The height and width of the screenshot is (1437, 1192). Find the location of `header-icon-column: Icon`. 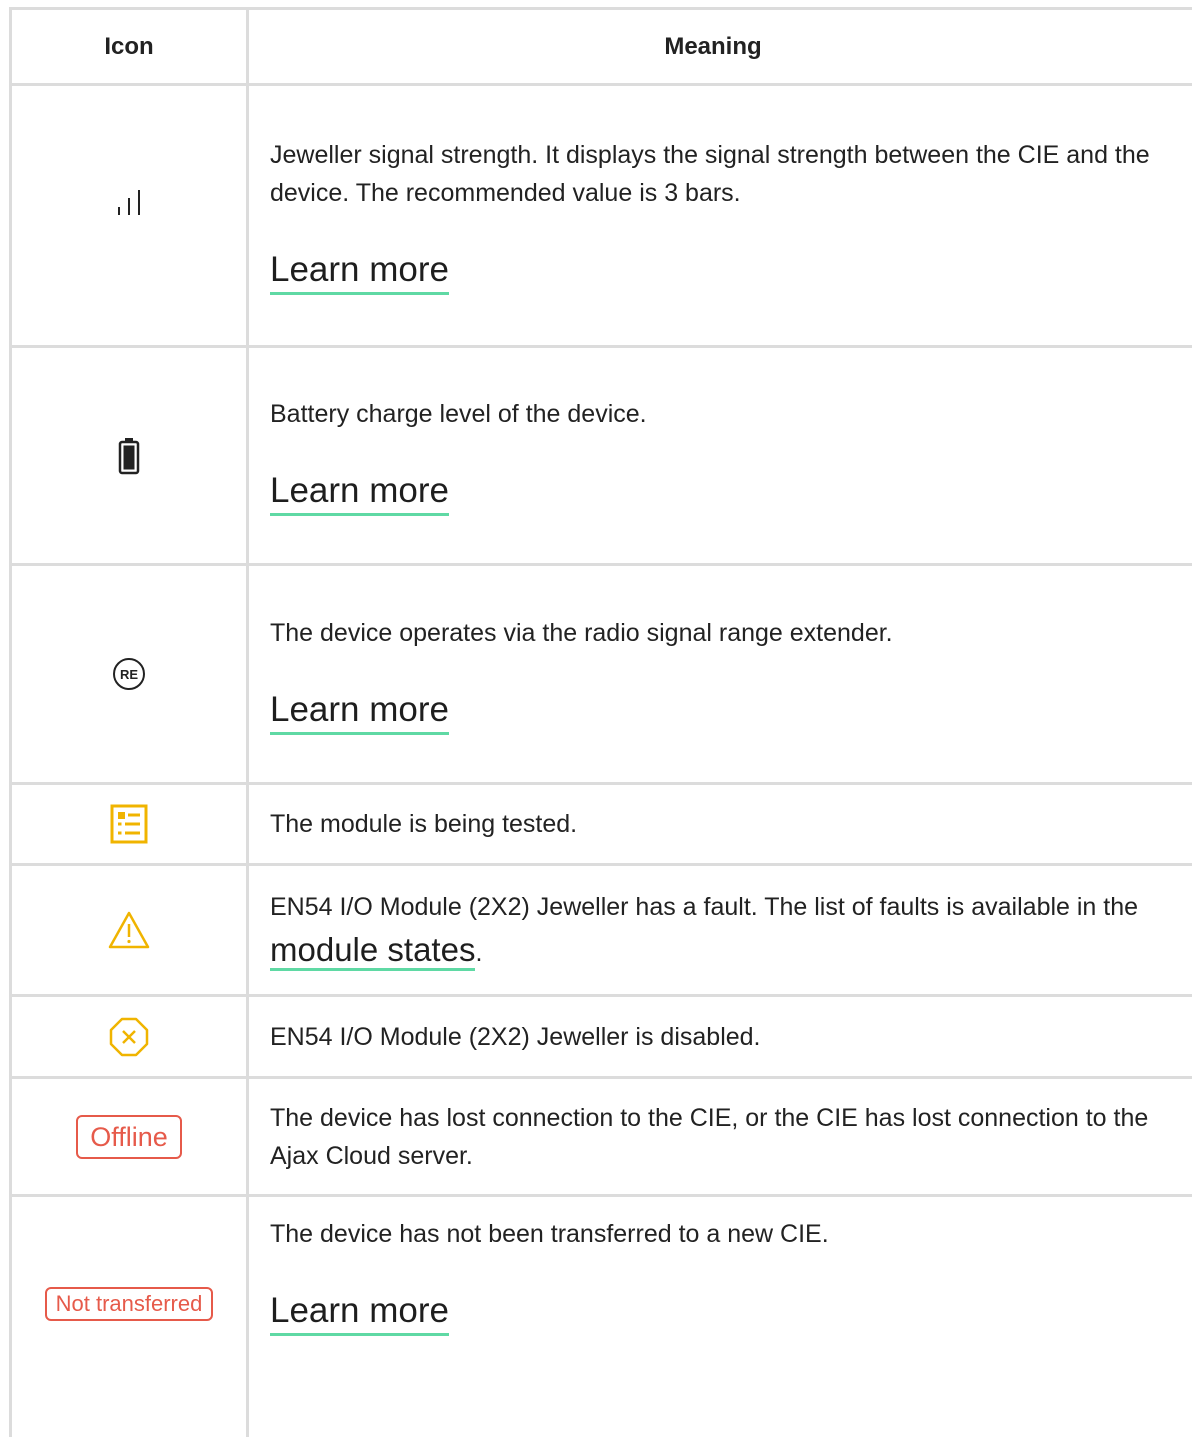

header-icon-column: Icon is located at coordinates (130, 46).